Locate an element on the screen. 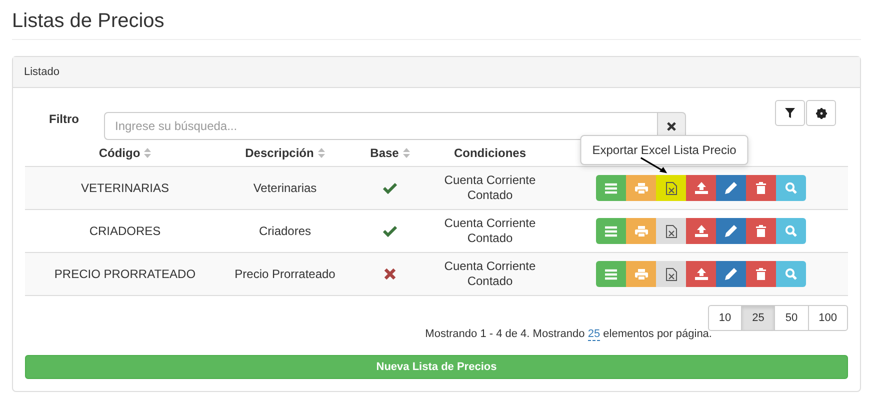 This screenshot has height=402, width=873. page-title: Listas de Precios is located at coordinates (89, 21).